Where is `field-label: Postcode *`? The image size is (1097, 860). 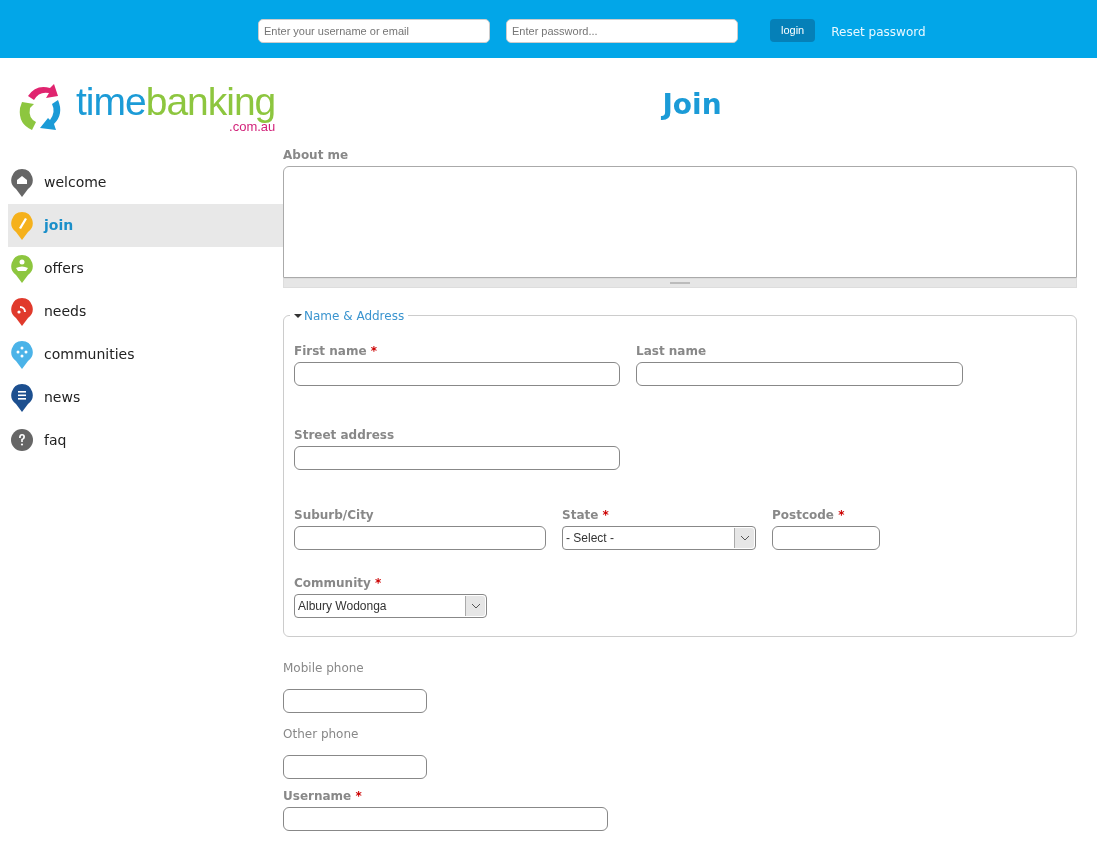 field-label: Postcode * is located at coordinates (809, 515).